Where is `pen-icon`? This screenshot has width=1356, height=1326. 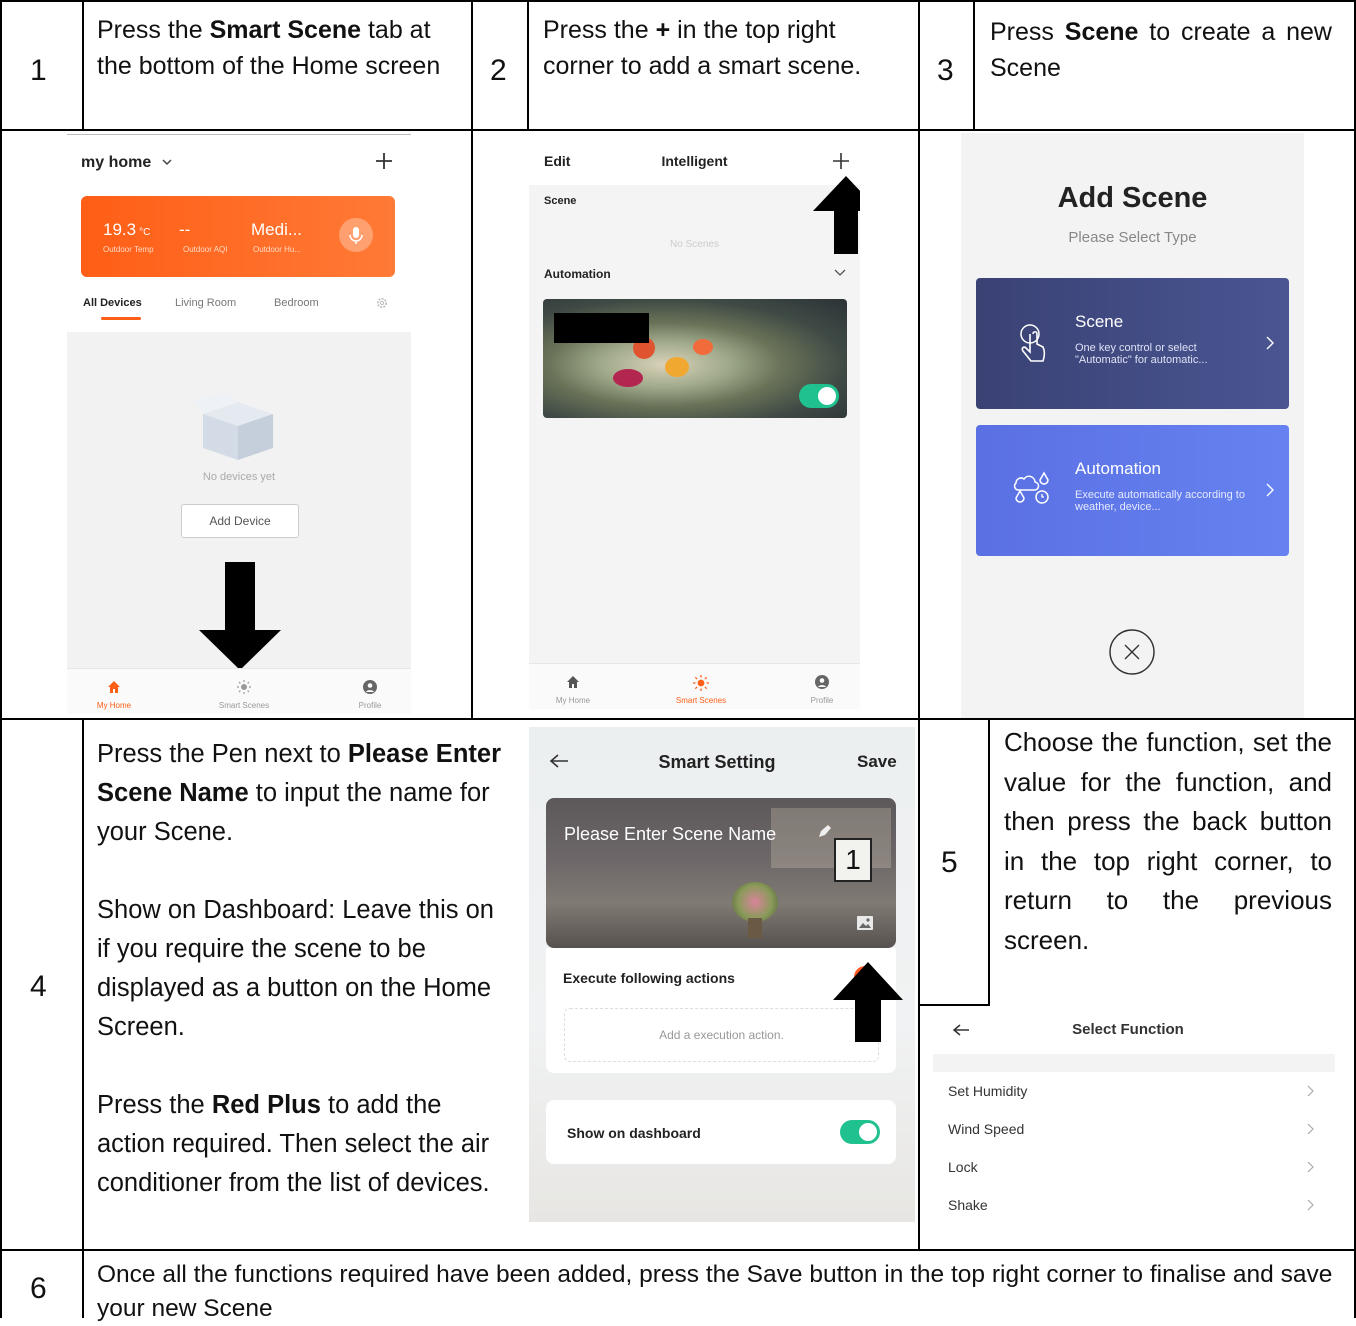 pen-icon is located at coordinates (824, 832).